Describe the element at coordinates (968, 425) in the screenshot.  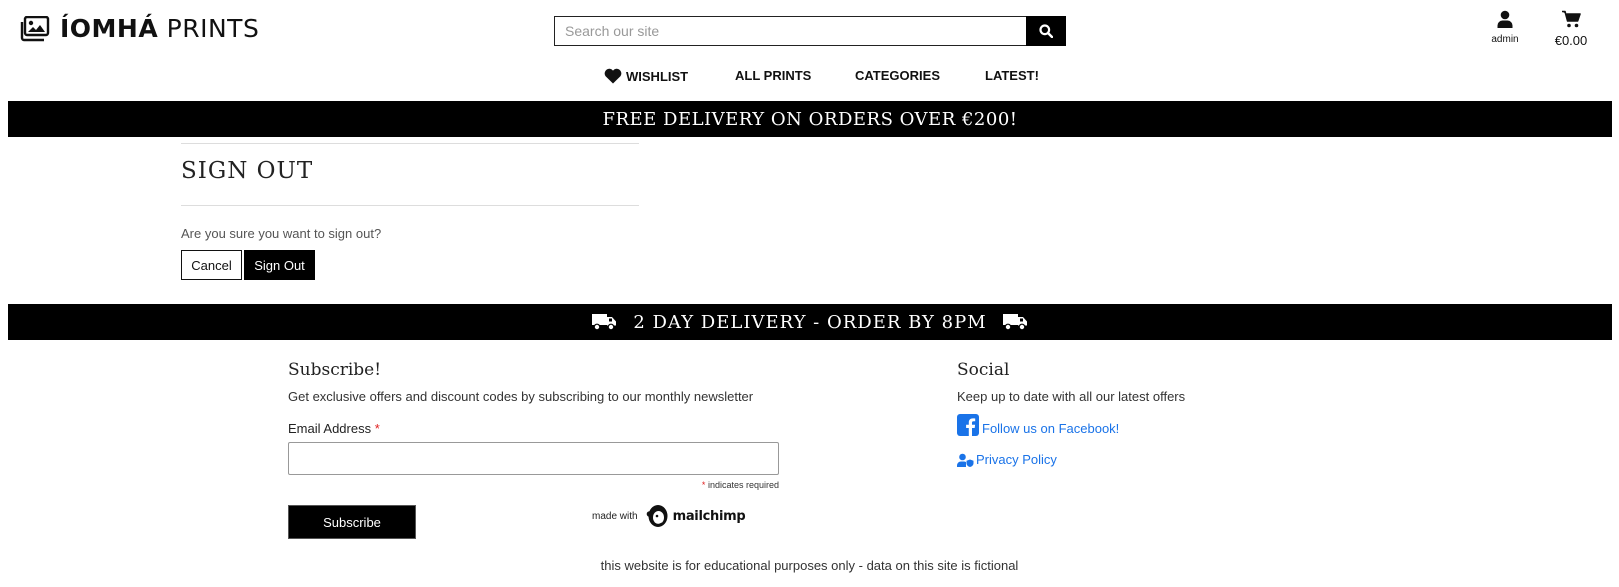
I see `facebook-icon` at that location.